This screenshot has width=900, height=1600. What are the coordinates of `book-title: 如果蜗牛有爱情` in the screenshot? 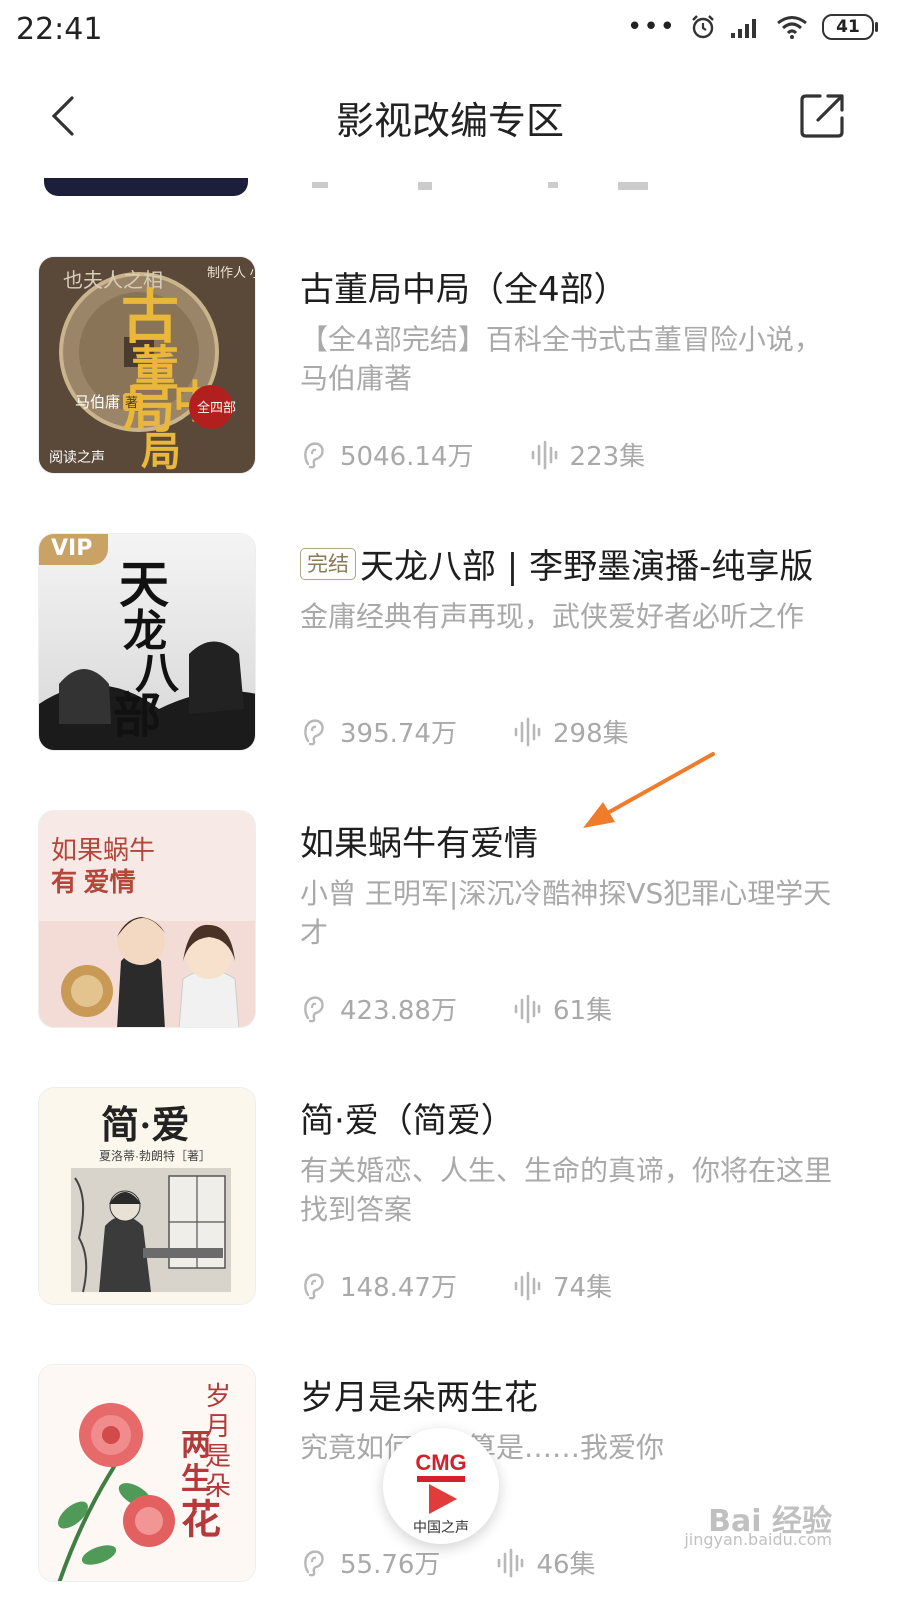 It's located at (419, 840).